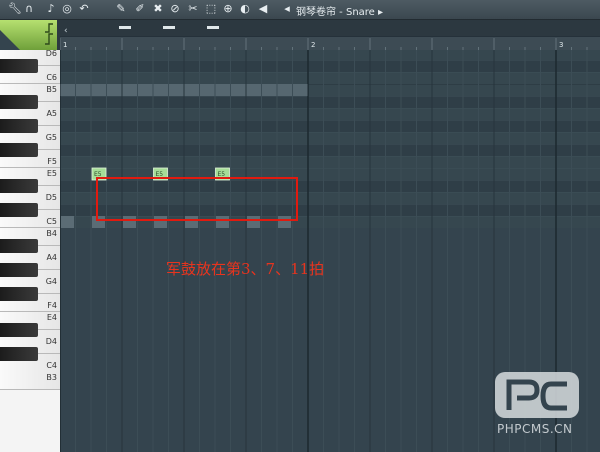  What do you see at coordinates (140, 9) in the screenshot?
I see `brush-icon: ✐` at bounding box center [140, 9].